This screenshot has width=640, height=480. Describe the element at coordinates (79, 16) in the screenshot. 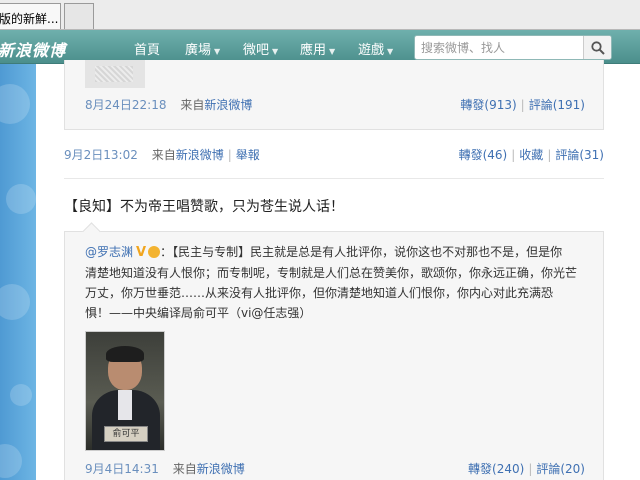

I see `new-tab-button` at that location.